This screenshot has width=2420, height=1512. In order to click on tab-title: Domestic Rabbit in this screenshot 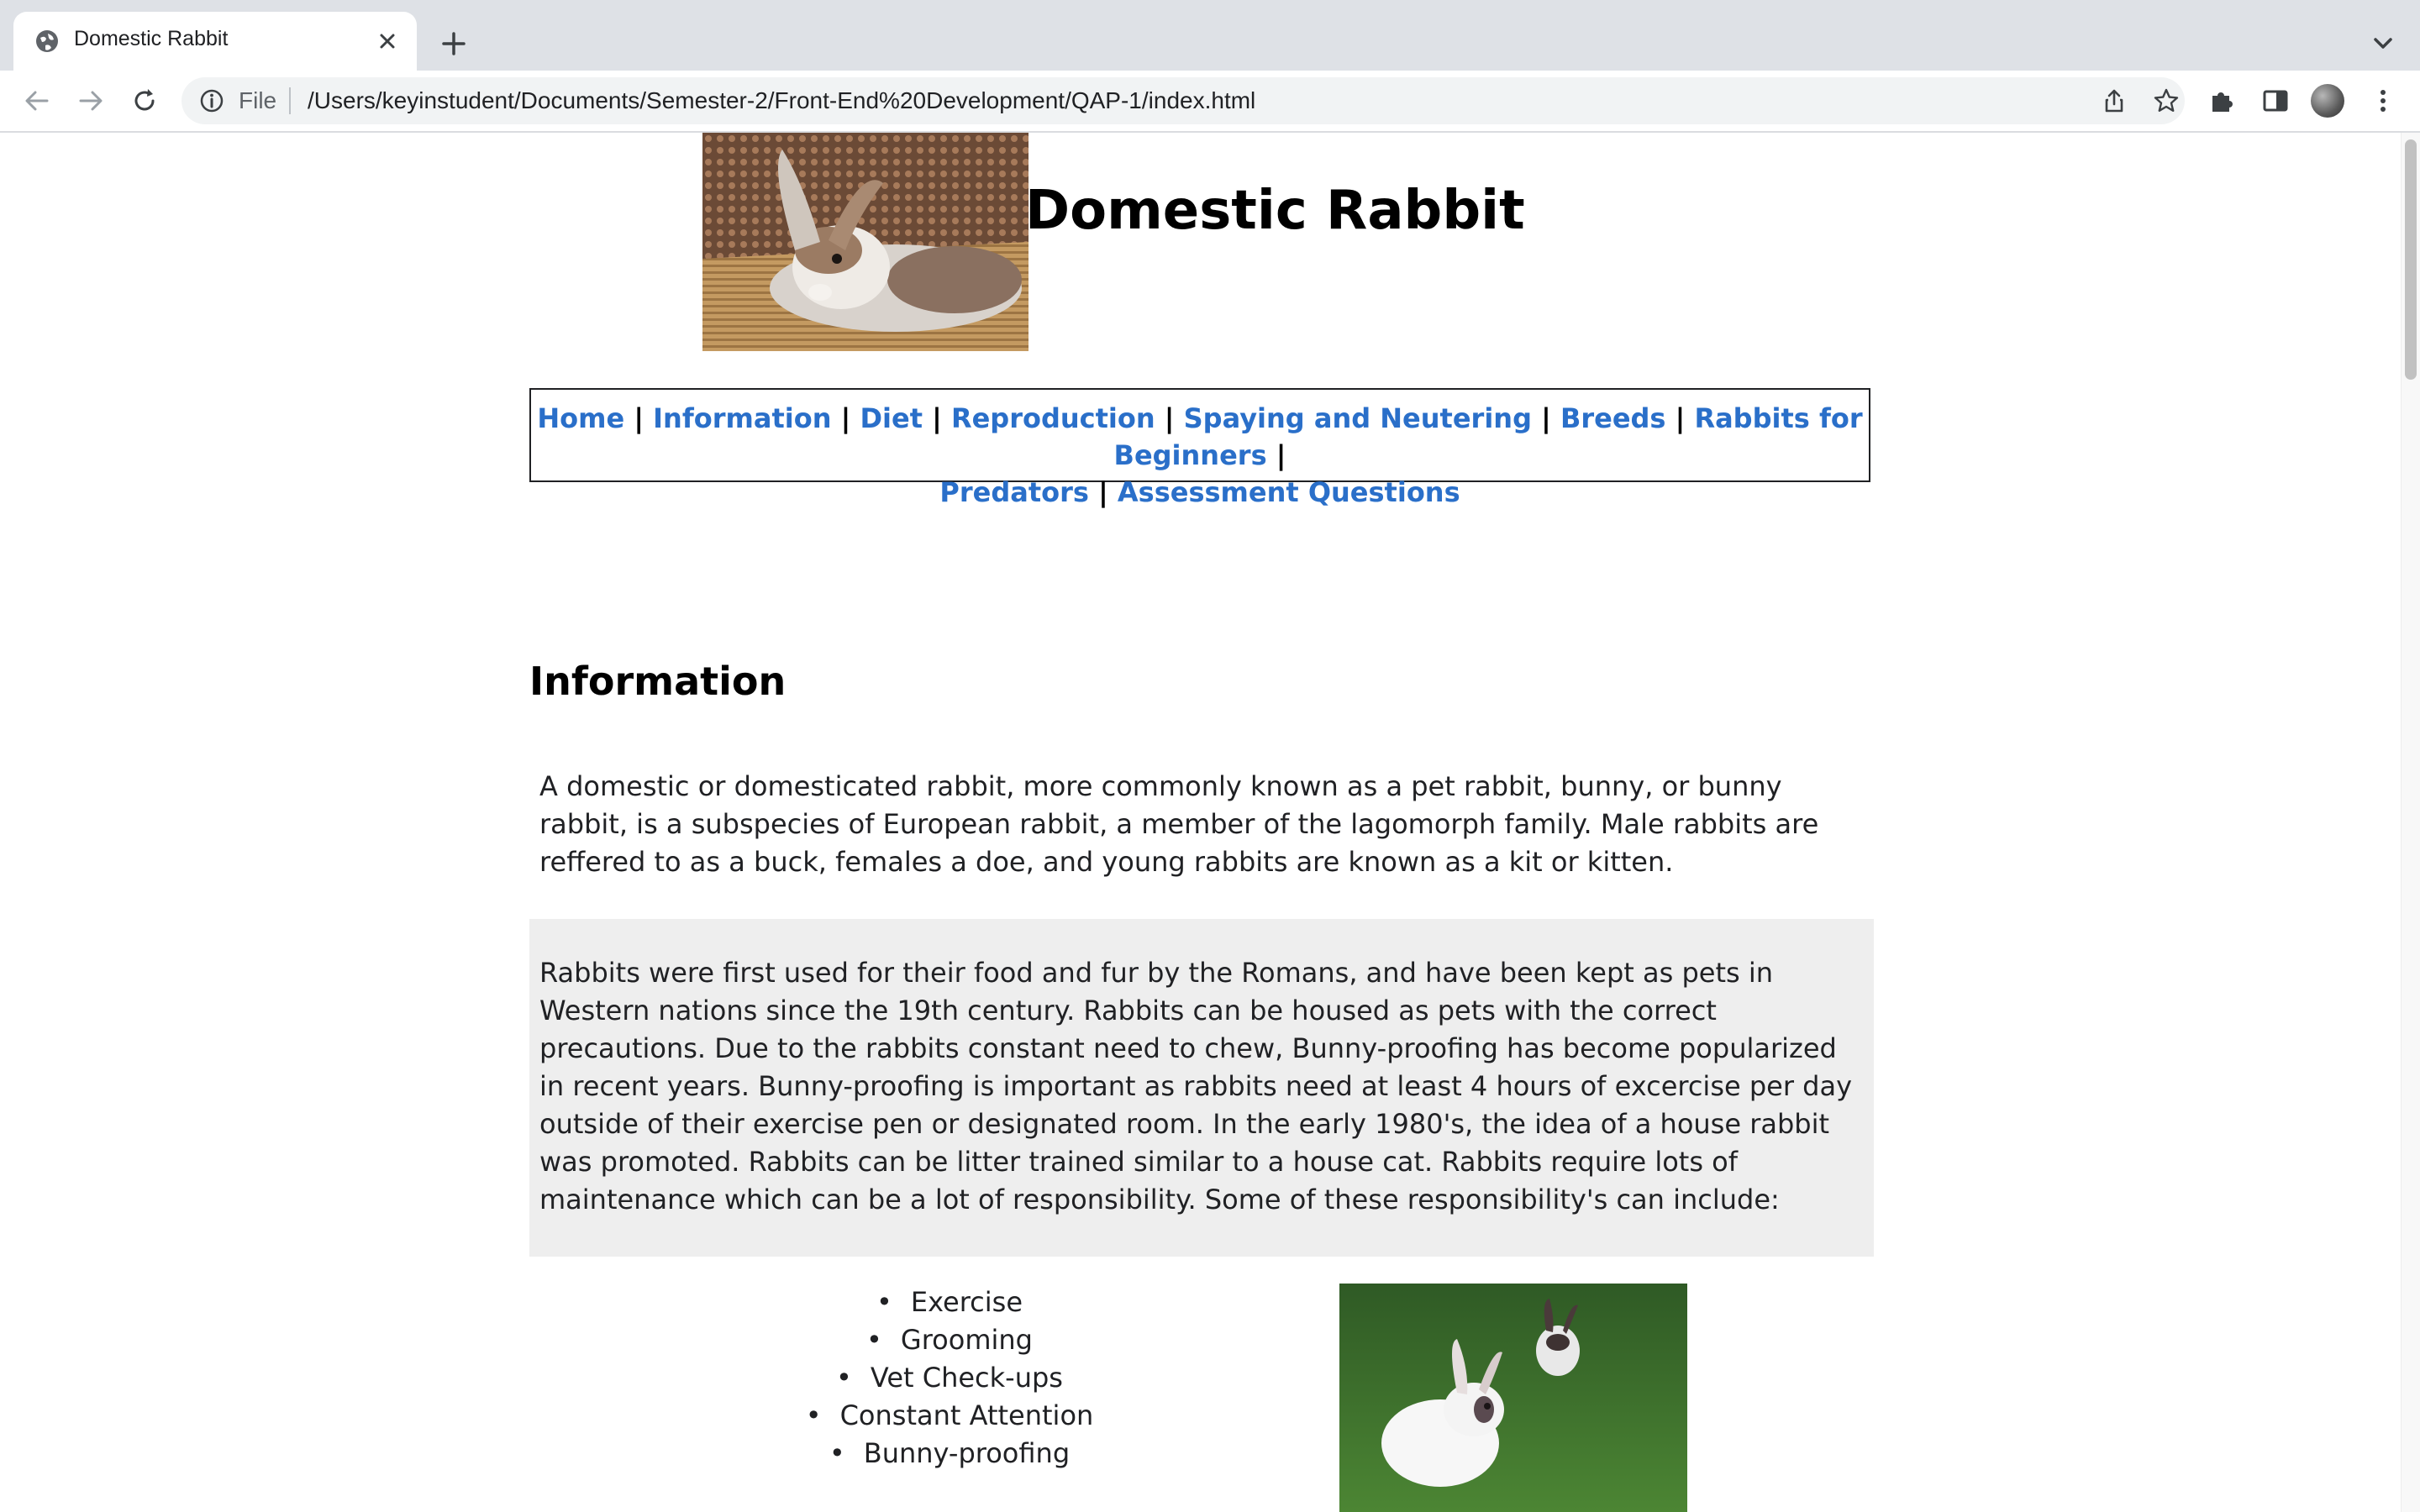, I will do `click(151, 38)`.